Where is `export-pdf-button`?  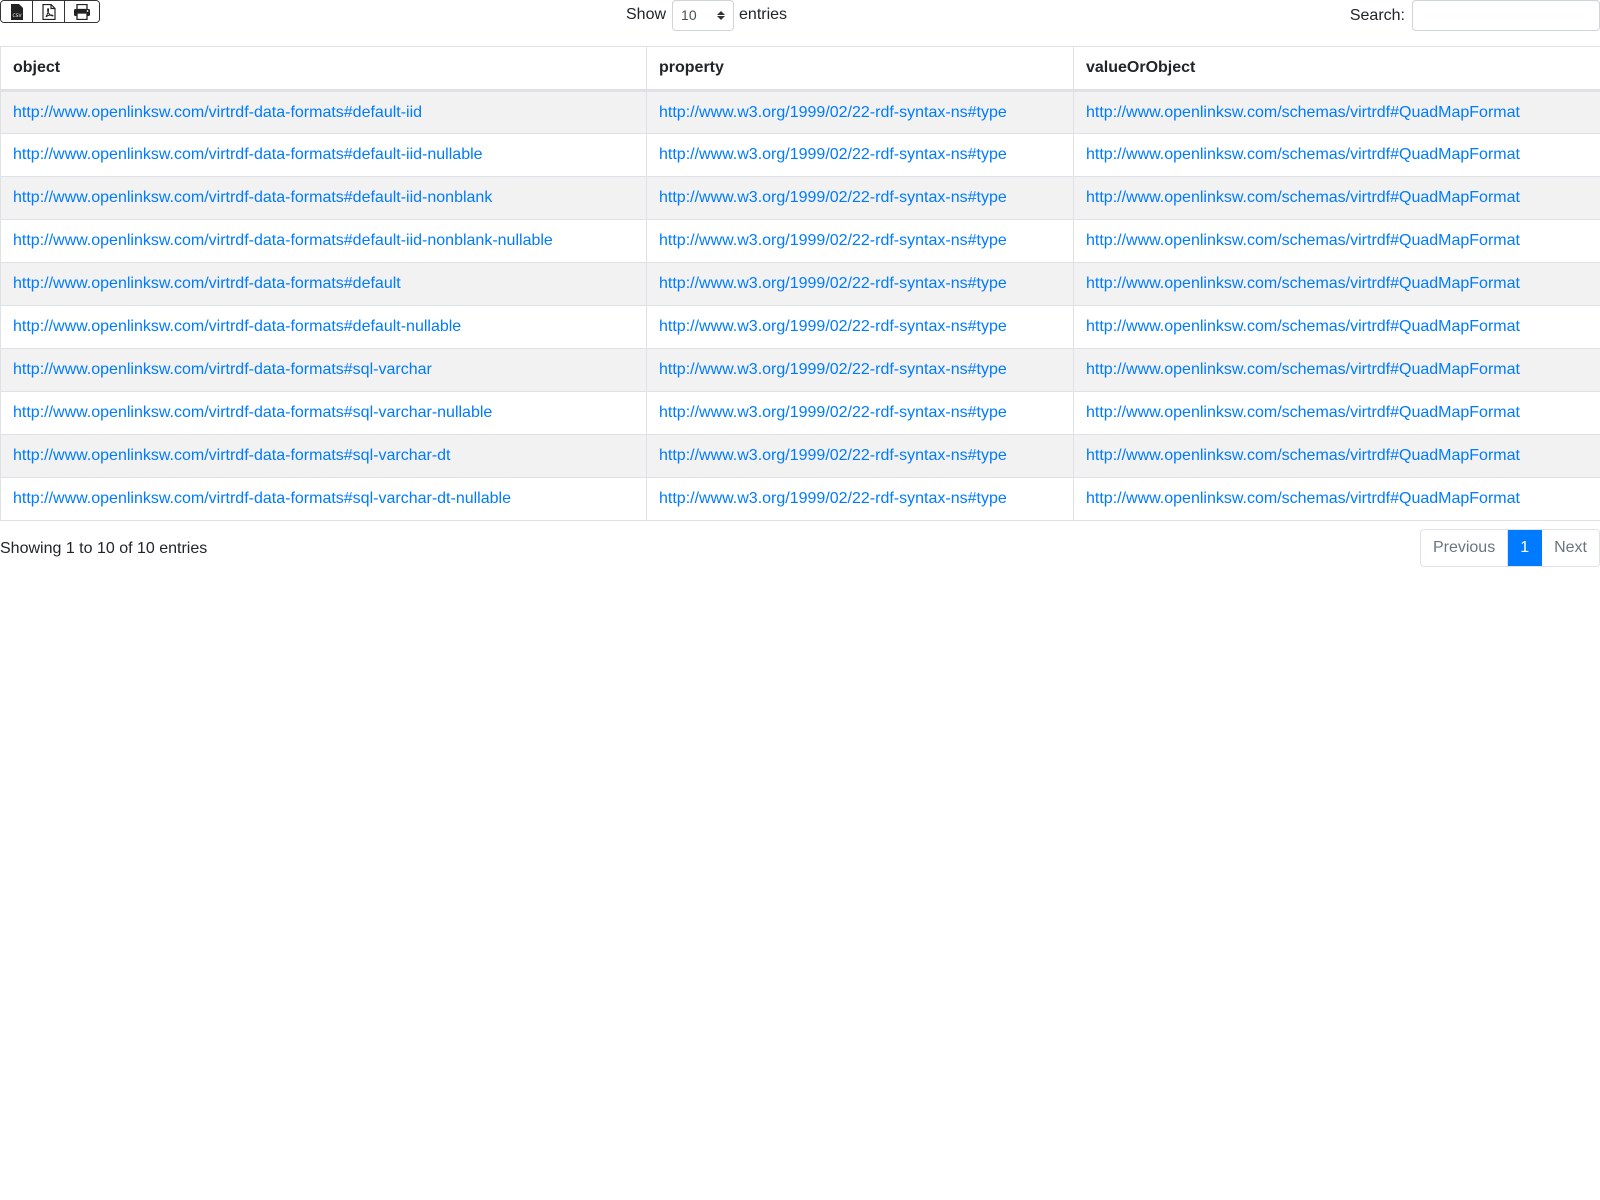
export-pdf-button is located at coordinates (49, 11).